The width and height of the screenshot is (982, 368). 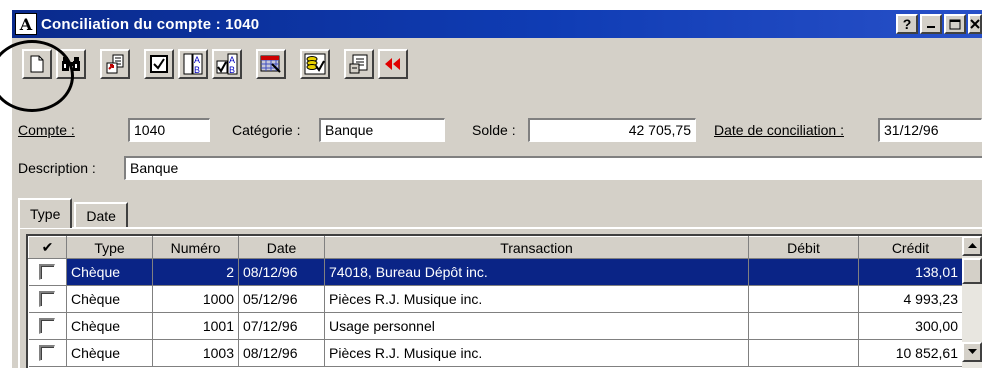 I want to click on reconciliation-date-label: Date de conciliation :, so click(x=779, y=130).